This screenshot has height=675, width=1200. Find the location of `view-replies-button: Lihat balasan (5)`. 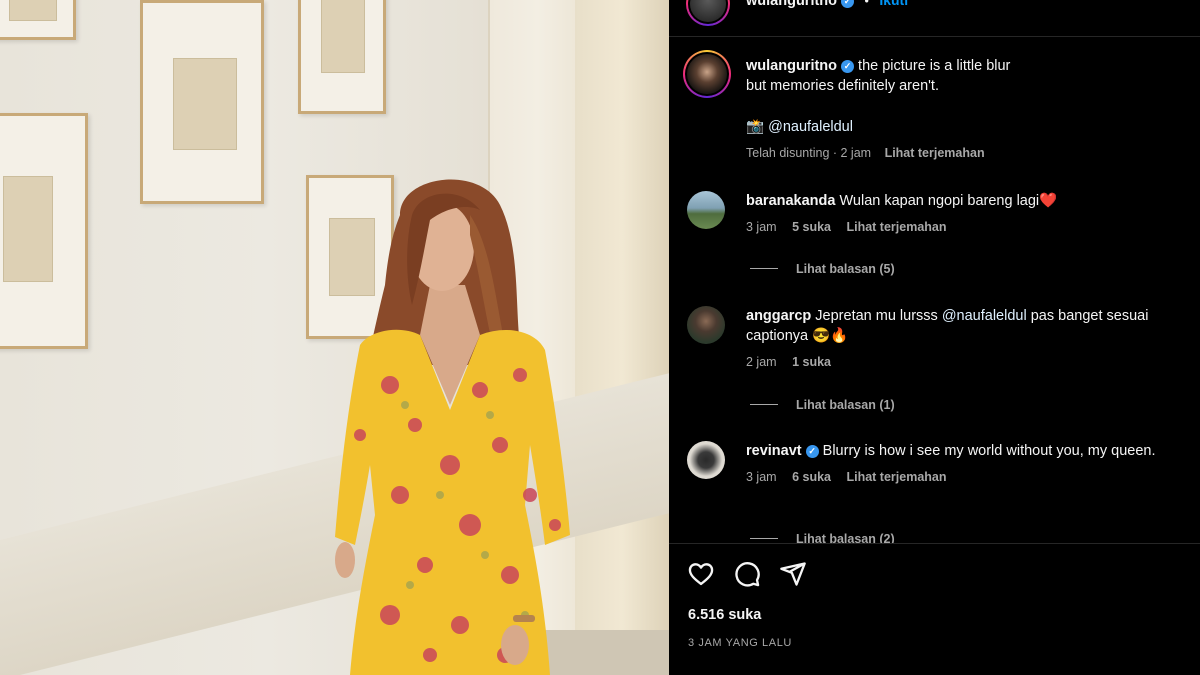

view-replies-button: Lihat balasan (5) is located at coordinates (822, 269).